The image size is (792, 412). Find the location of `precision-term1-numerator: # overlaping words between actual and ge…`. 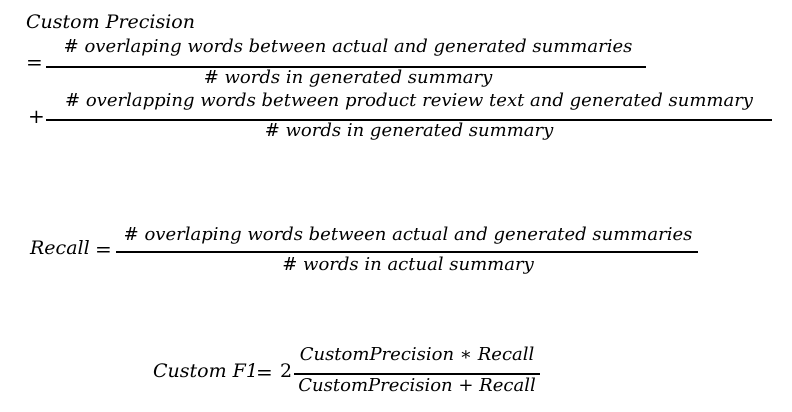

precision-term1-numerator: # overlaping words between actual and ge… is located at coordinates (348, 46).